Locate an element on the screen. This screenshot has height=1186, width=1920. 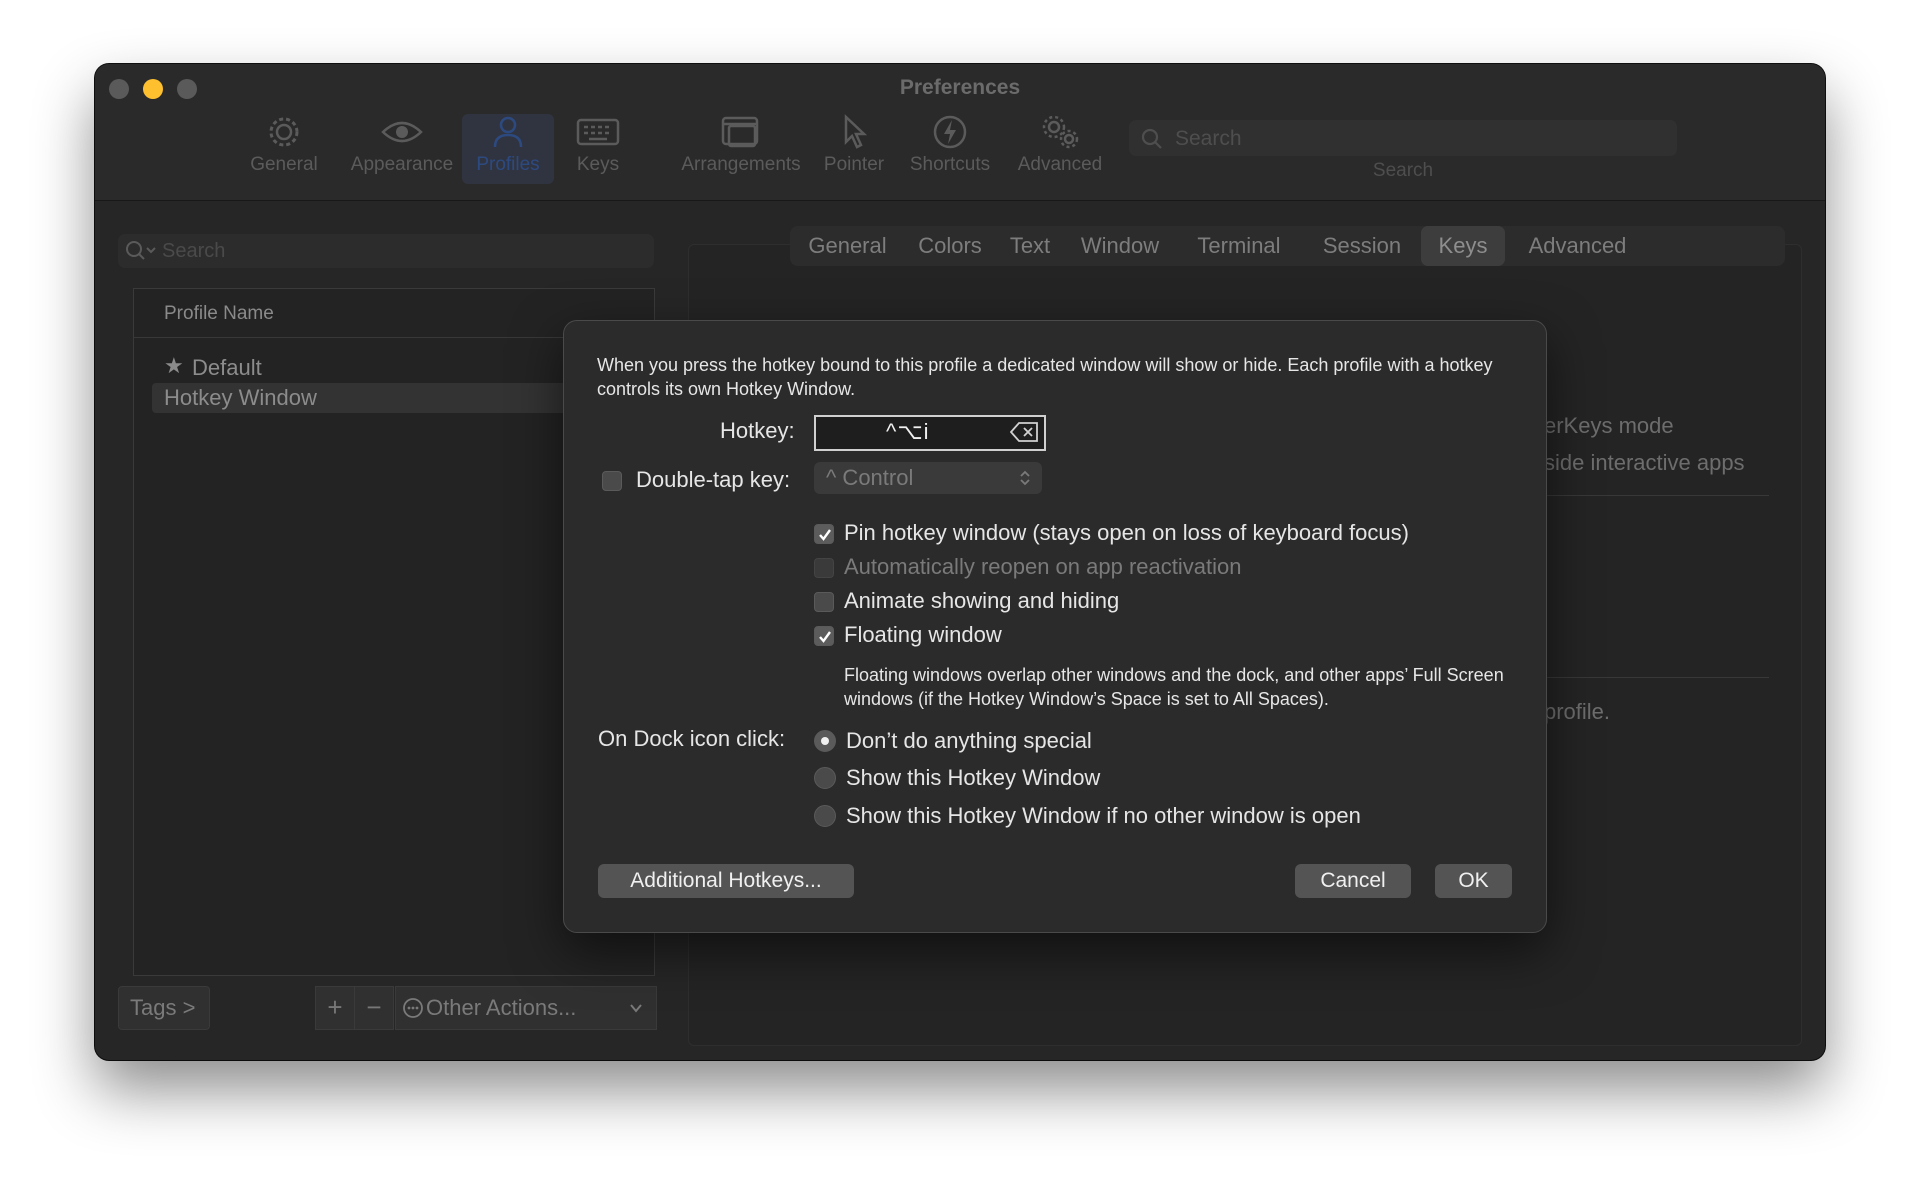
auto-reopen-label: Automatically reopen on app reactivation is located at coordinates (1043, 566).